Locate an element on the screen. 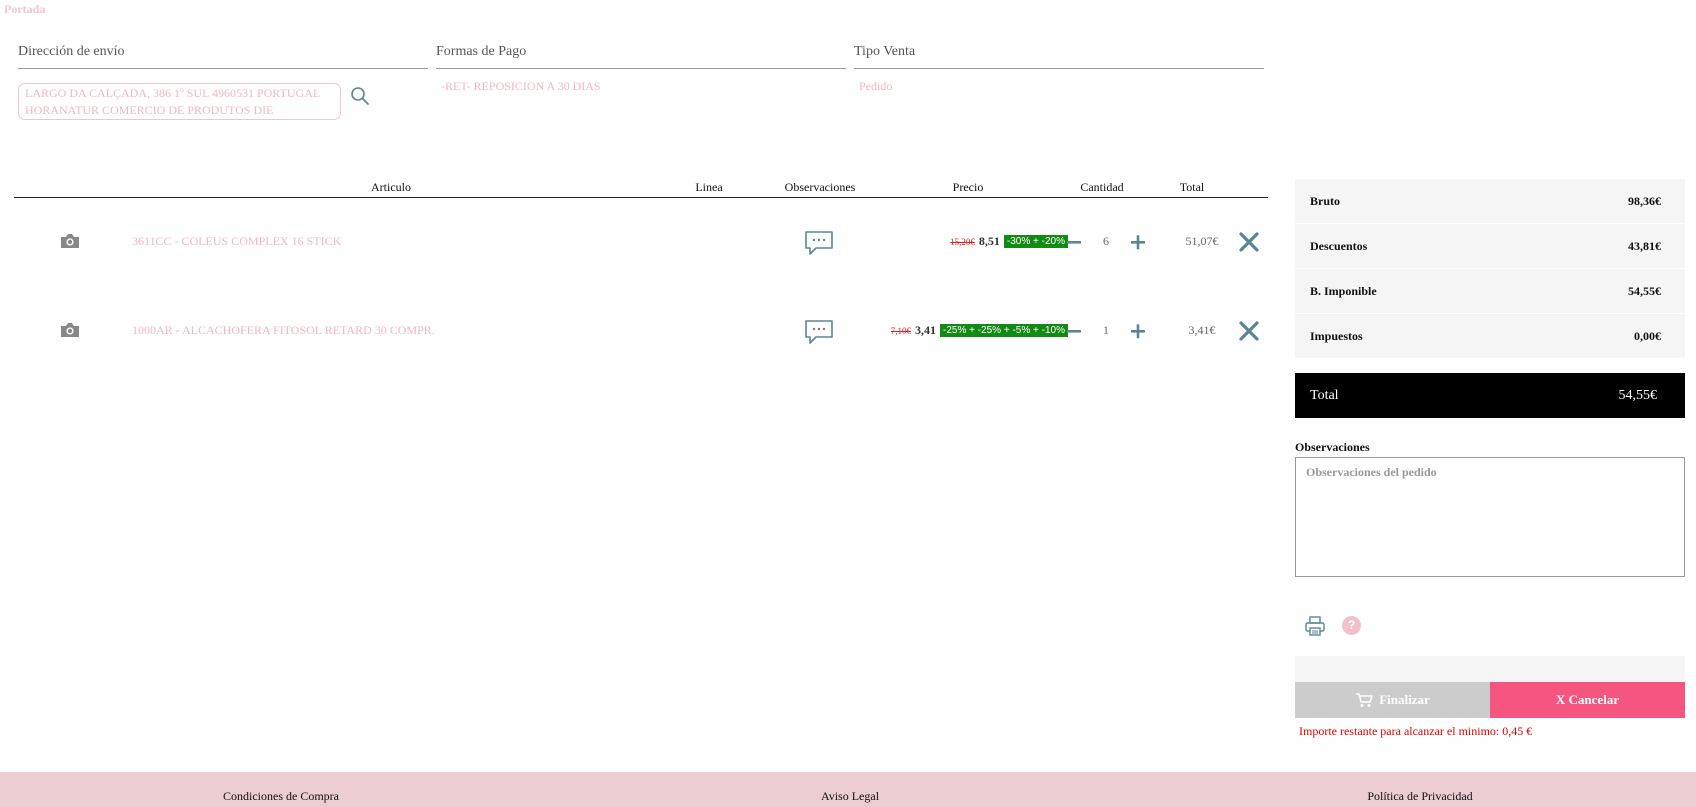 The width and height of the screenshot is (1696, 807). notes-textarea is located at coordinates (1490, 517).